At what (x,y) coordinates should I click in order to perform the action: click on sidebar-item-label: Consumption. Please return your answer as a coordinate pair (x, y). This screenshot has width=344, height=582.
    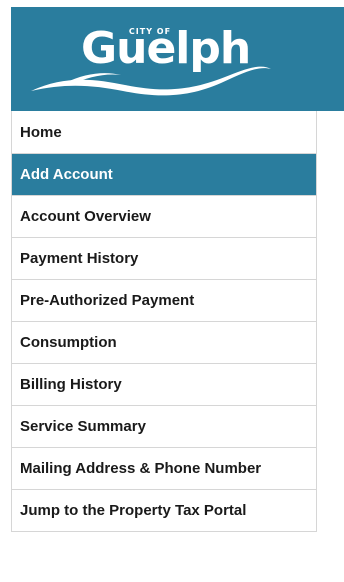
    Looking at the image, I should click on (68, 342).